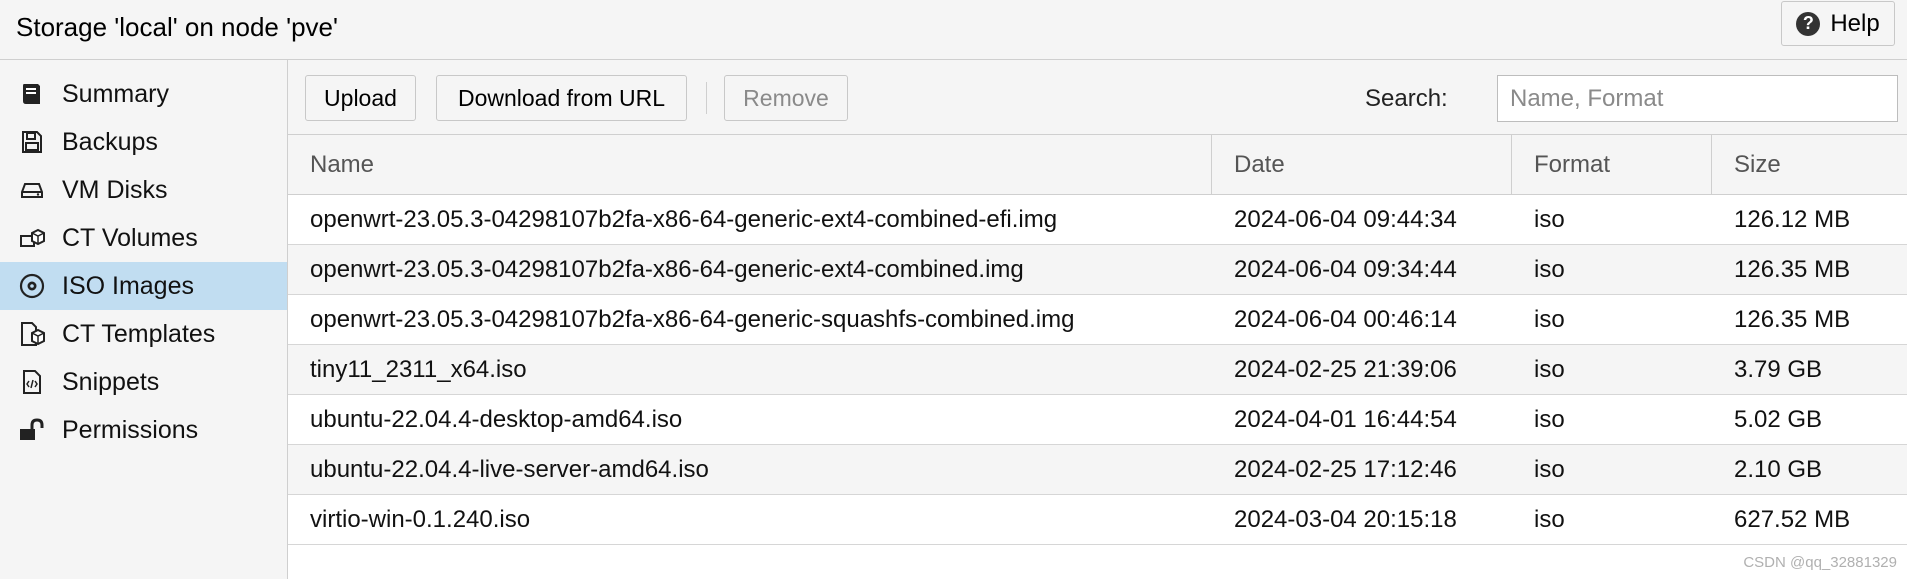 The image size is (1907, 579). I want to click on download-from-url-button: Download from URL, so click(561, 98).